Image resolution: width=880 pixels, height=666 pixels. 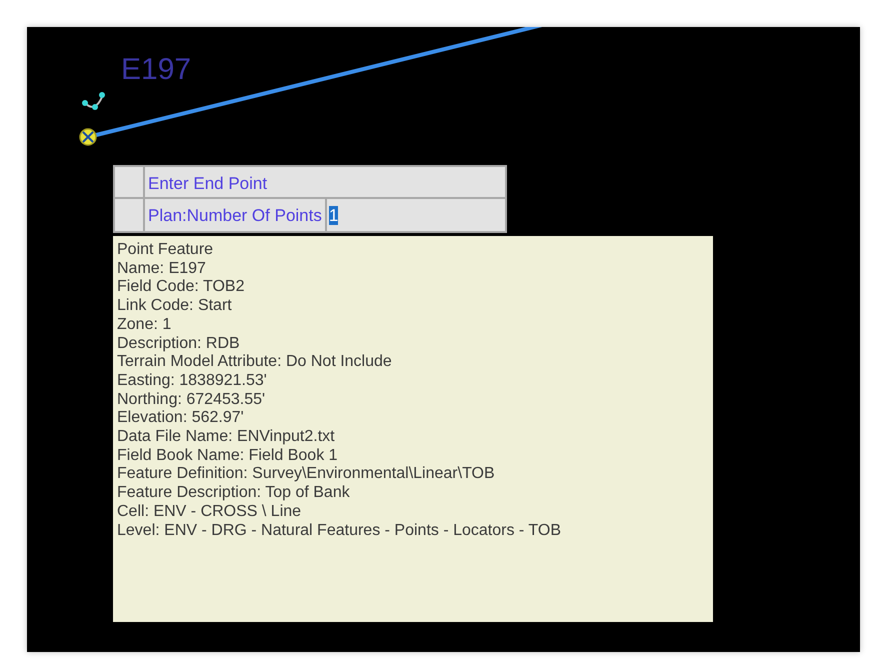 I want to click on tooltip-line: Level: ENV - DRG - Natural Features - Points - Locators - TOB, so click(x=339, y=531).